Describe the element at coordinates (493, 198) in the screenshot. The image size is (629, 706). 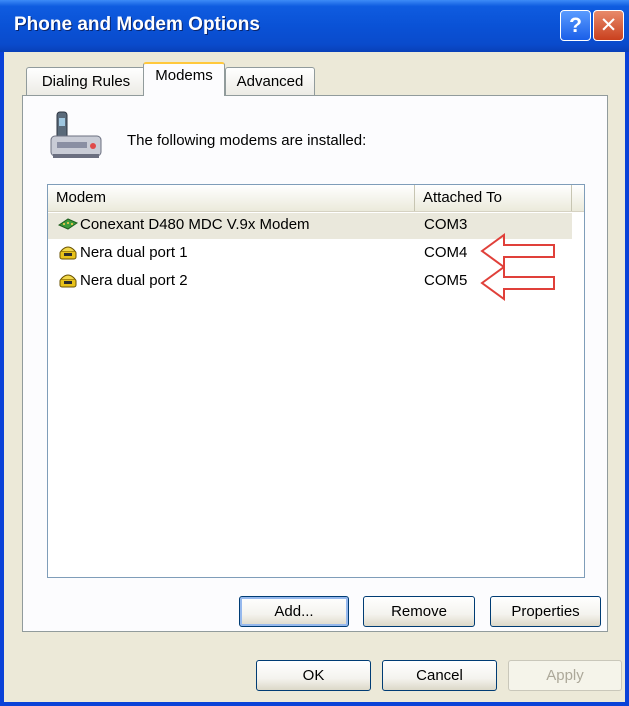
I see `column-header-attached-to: Attached To` at that location.